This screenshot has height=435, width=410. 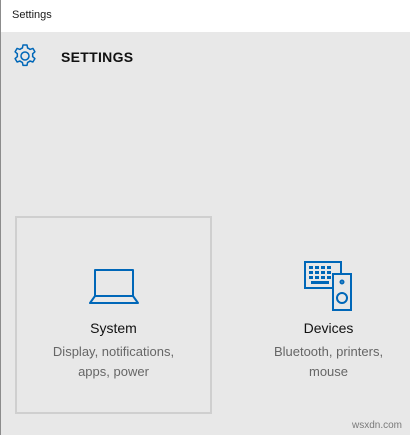 I want to click on system-tile-description: Display, notifications, apps, power, so click(x=113, y=362).